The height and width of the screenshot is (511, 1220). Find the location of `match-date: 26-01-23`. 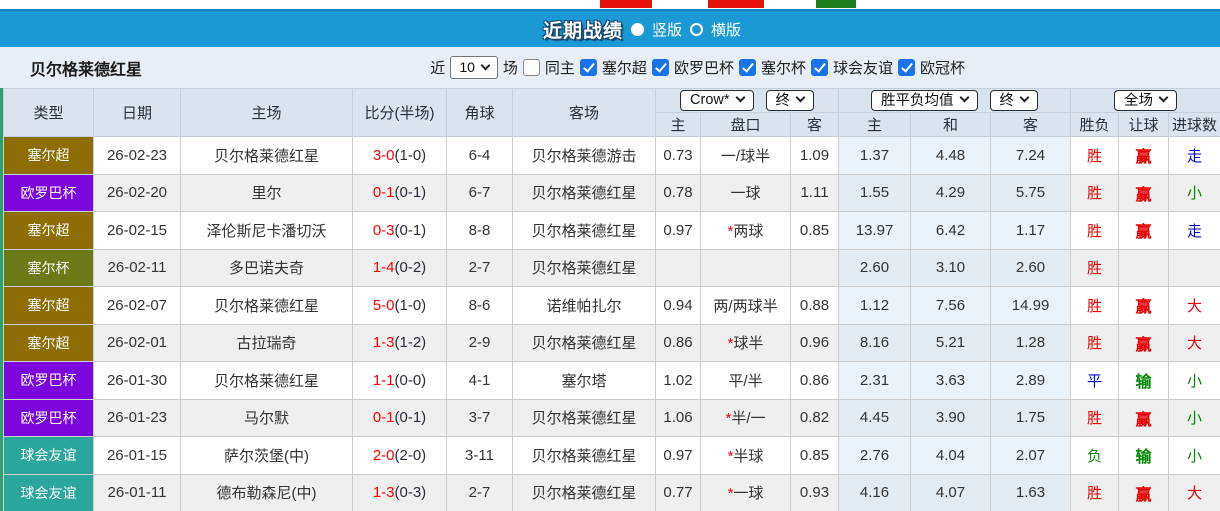

match-date: 26-01-23 is located at coordinates (137, 417).